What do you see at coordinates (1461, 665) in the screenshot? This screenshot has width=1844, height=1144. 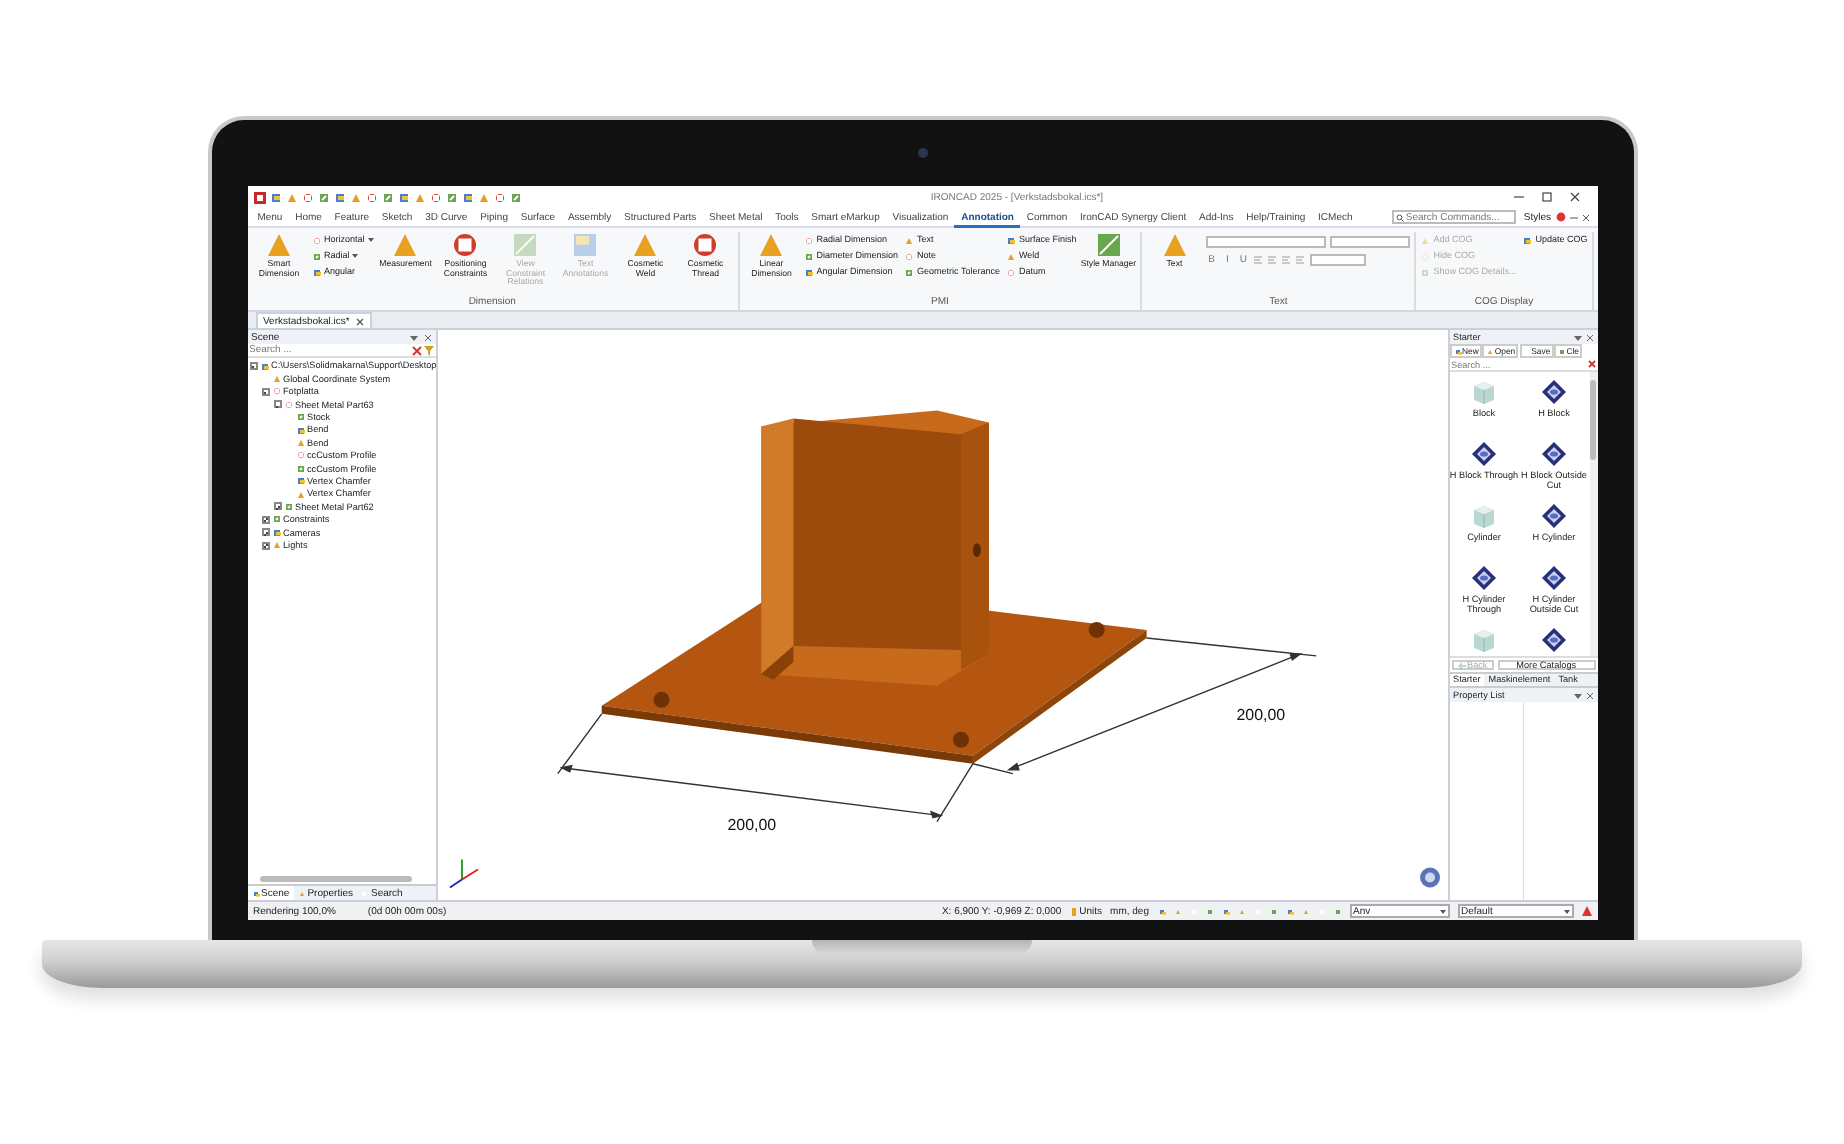 I see `back-arrow-icon` at bounding box center [1461, 665].